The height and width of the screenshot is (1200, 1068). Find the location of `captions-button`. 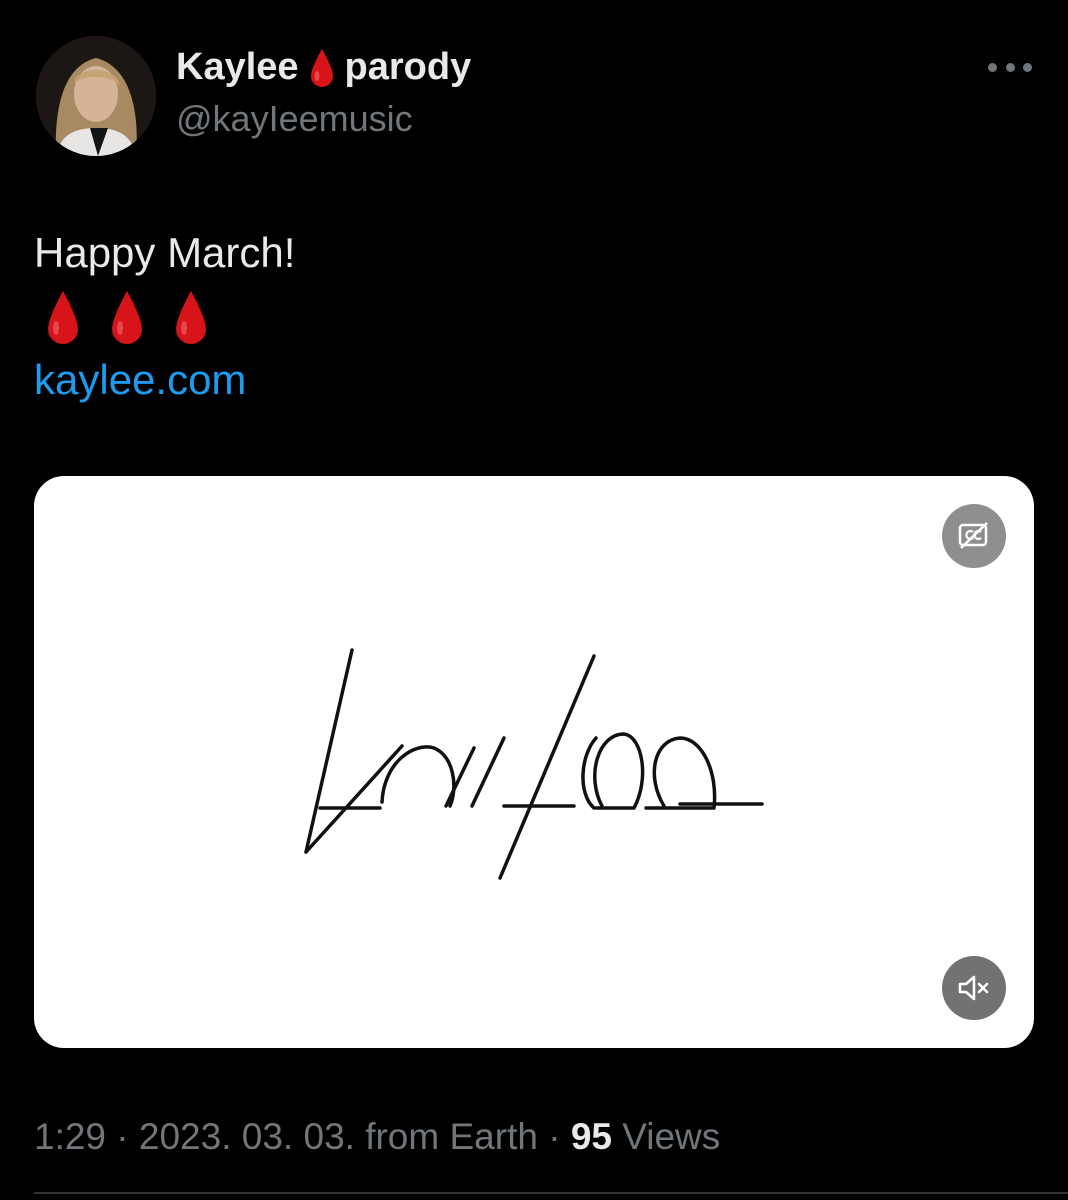

captions-button is located at coordinates (974, 536).